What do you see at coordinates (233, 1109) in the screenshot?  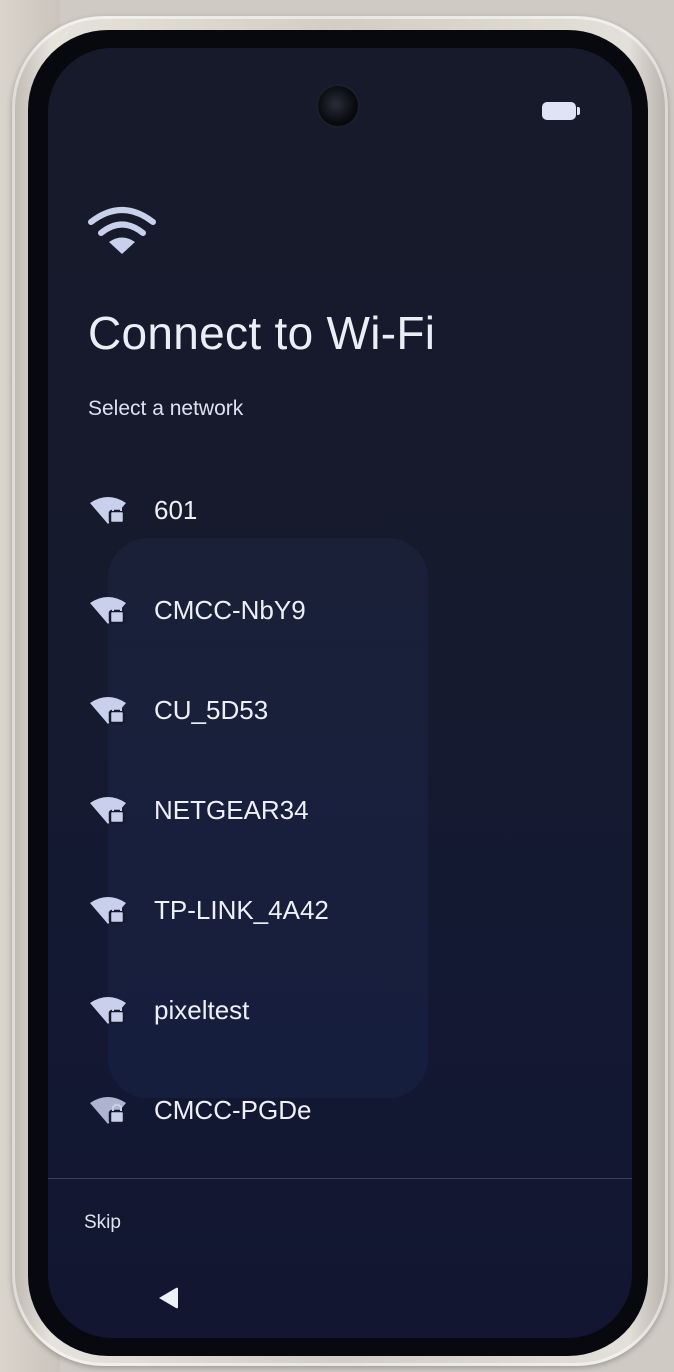 I see `network-label: CMCC-PGDe` at bounding box center [233, 1109].